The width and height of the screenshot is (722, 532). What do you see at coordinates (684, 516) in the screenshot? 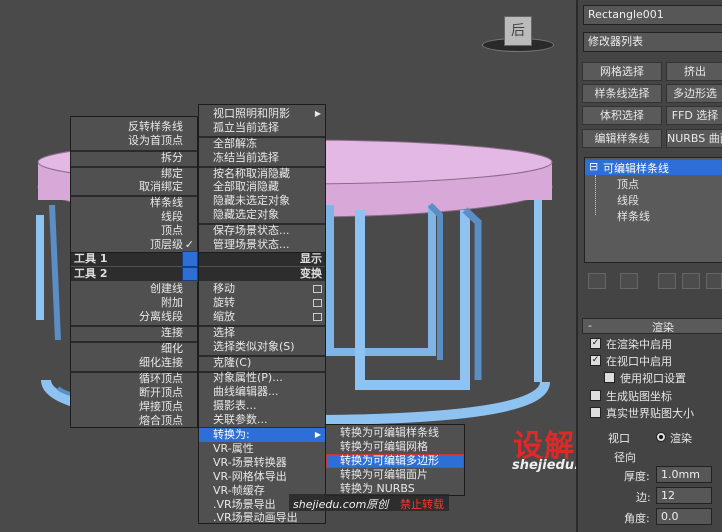
I see `angle-spinner: 0.0` at bounding box center [684, 516].